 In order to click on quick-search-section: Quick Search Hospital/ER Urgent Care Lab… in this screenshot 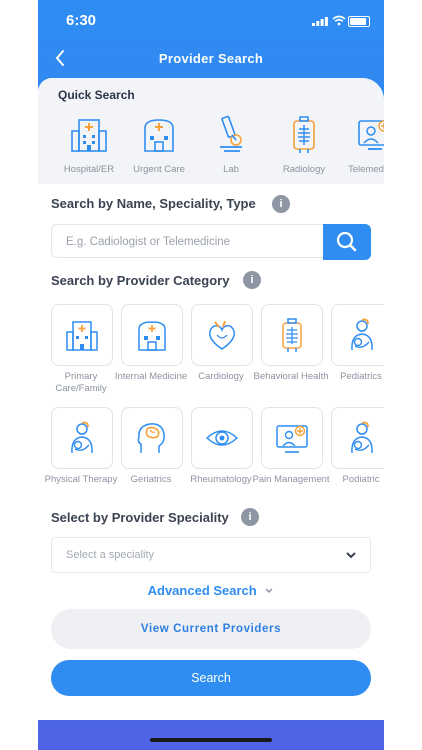, I will do `click(211, 131)`.